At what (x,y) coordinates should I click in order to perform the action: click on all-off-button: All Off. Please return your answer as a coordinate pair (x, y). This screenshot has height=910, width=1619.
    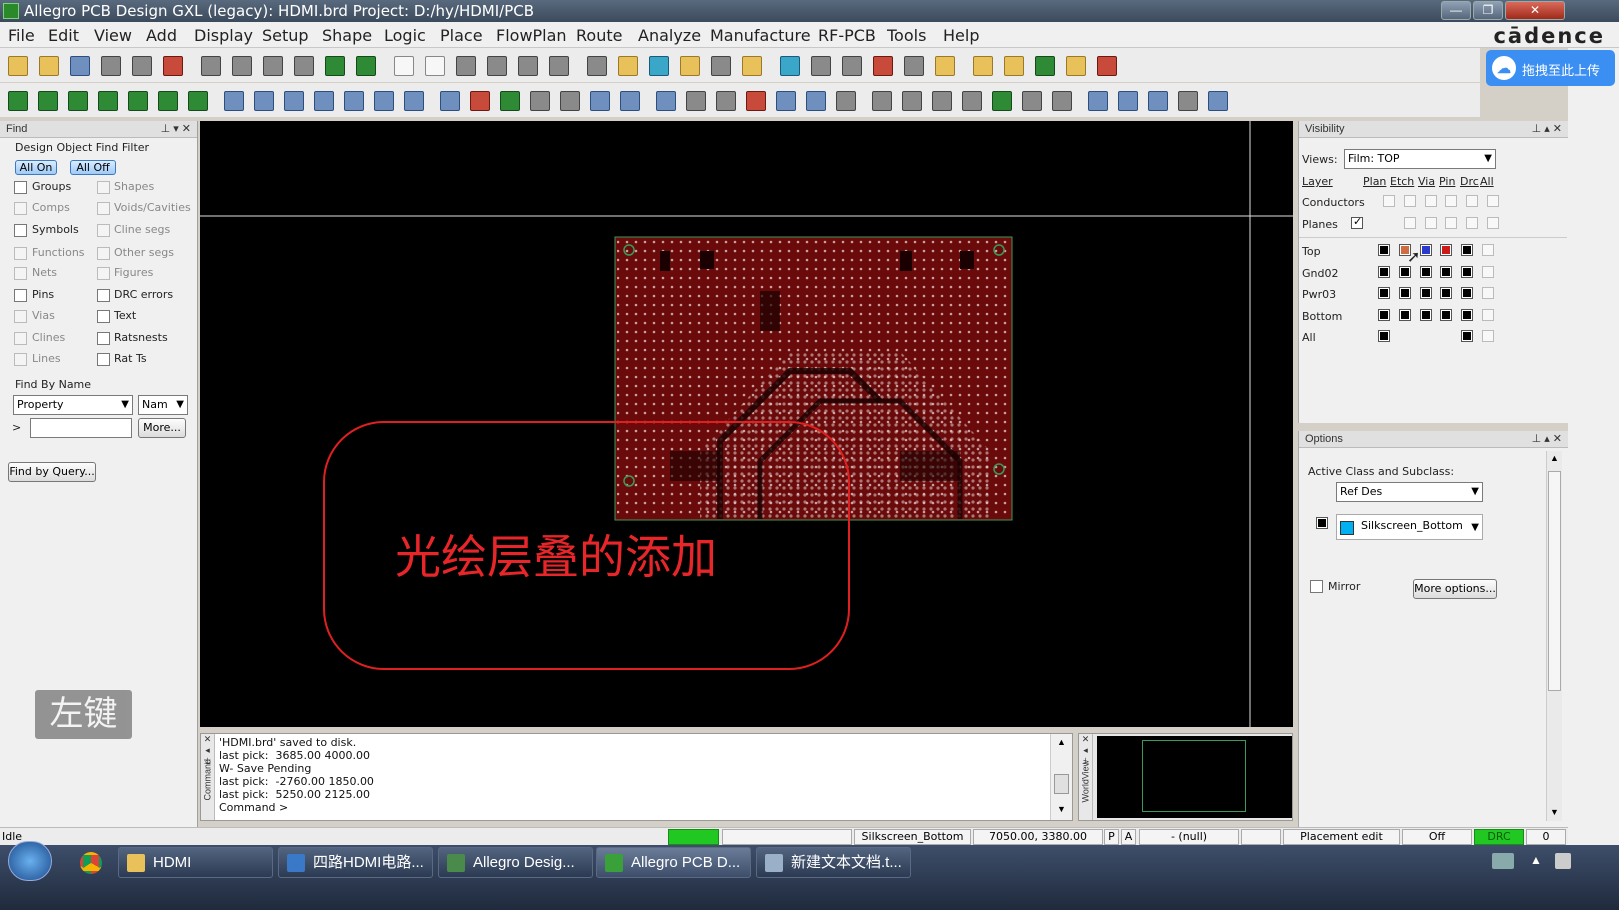
    Looking at the image, I should click on (93, 167).